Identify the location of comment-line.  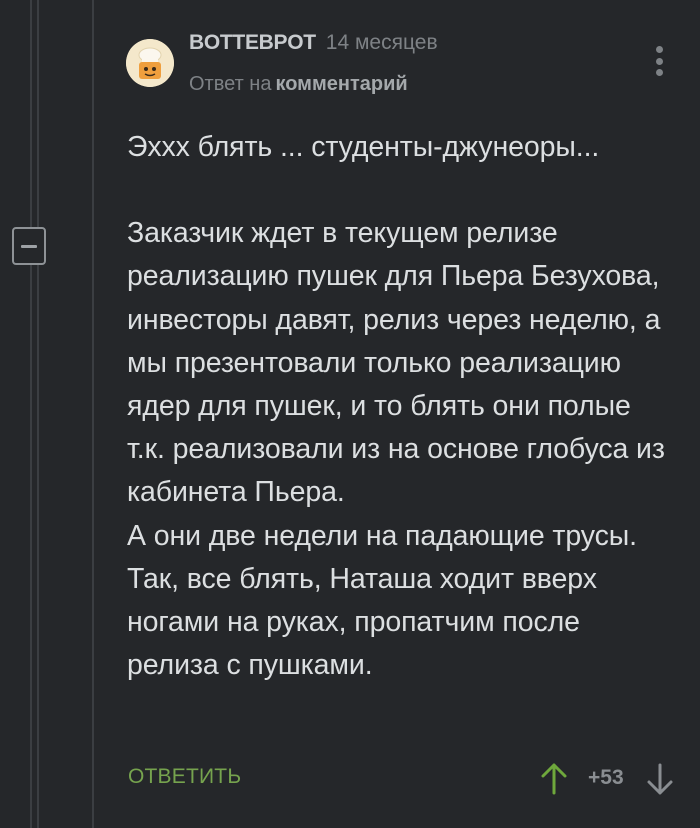
(399, 190).